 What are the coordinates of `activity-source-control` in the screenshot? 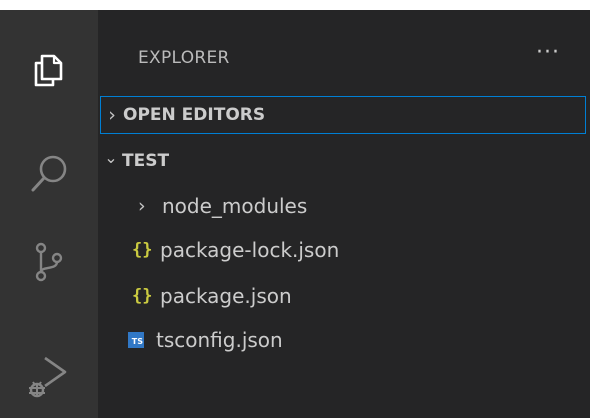 It's located at (49, 262).